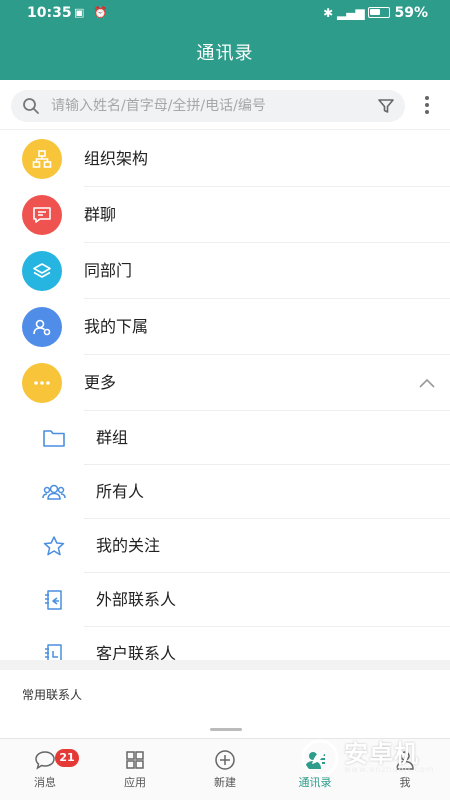  What do you see at coordinates (112, 437) in the screenshot?
I see `sub-item-label: 群组` at bounding box center [112, 437].